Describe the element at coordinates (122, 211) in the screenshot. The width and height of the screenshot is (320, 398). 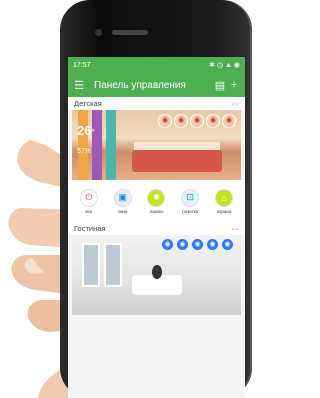
I see `control-label: окна` at that location.